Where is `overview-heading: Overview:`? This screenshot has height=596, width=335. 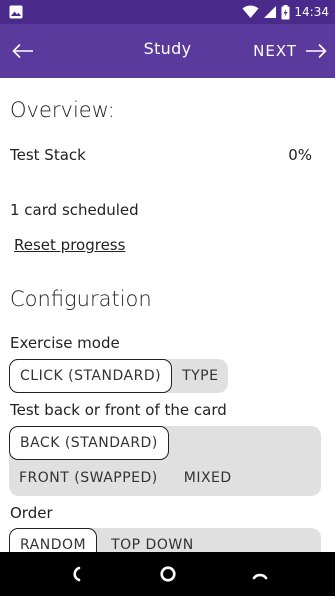 overview-heading: Overview: is located at coordinates (62, 110).